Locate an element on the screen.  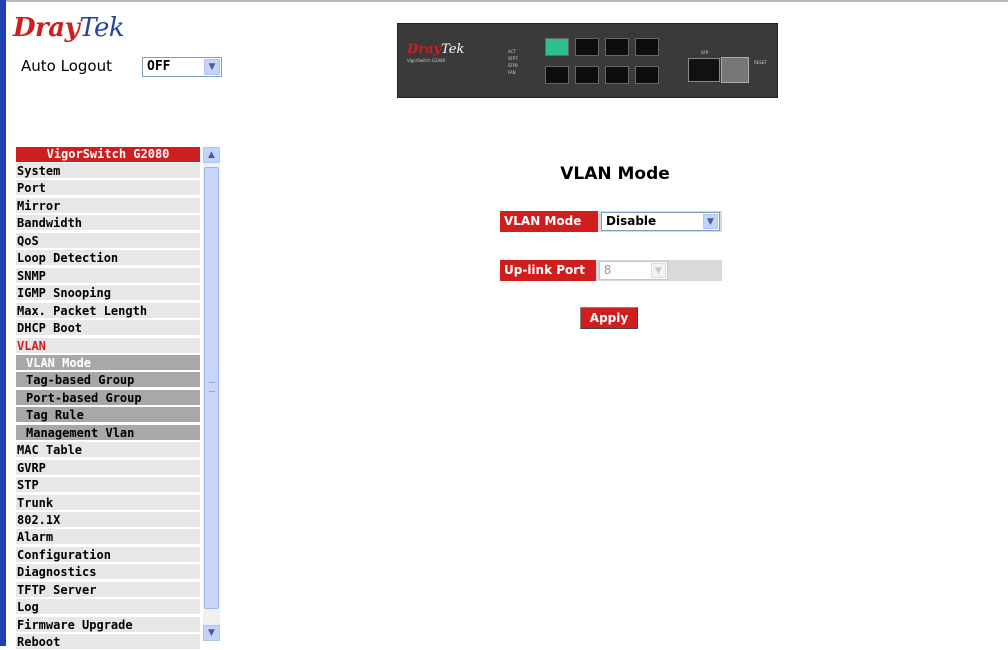
sidebar-item-mirror: Mirror is located at coordinates (108, 205).